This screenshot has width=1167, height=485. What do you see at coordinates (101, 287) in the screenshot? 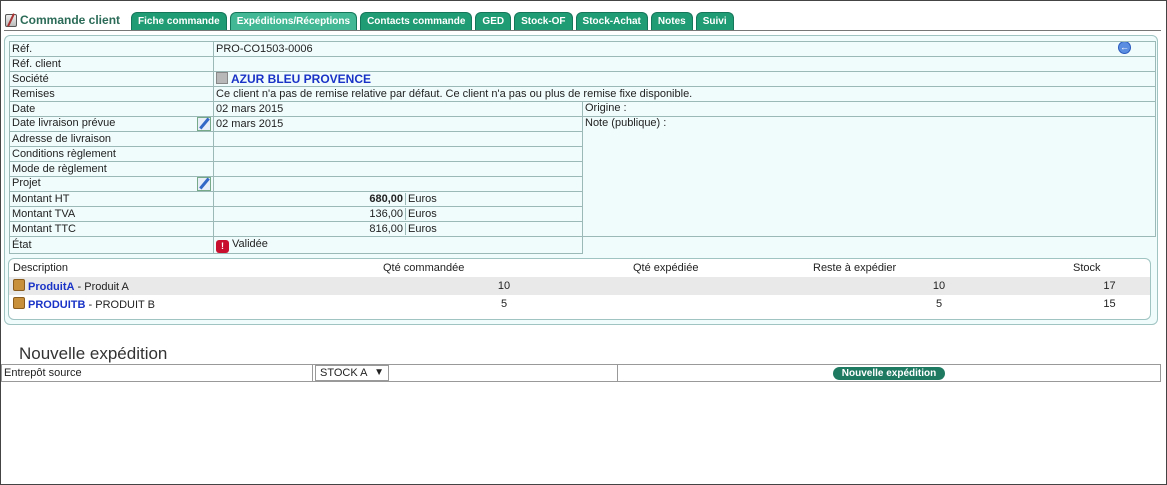
I see `product-label: - Produit A` at bounding box center [101, 287].